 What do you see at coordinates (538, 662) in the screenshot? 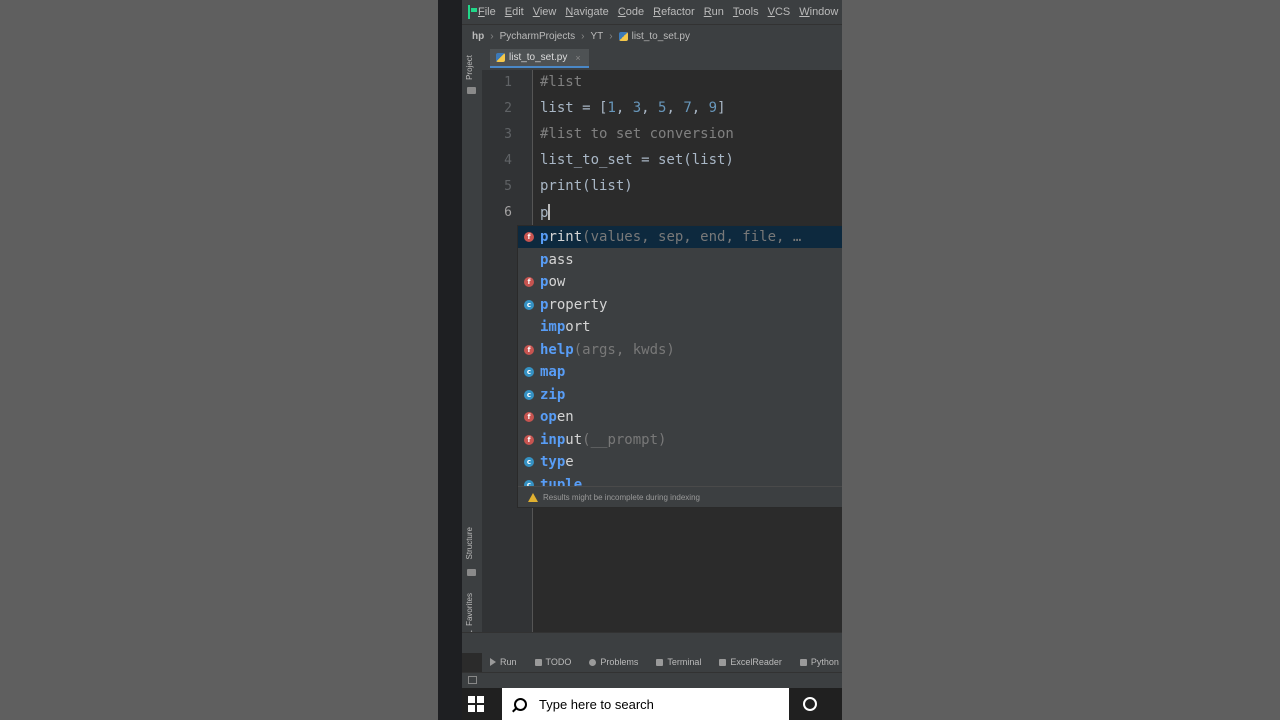
I see `list-icon` at bounding box center [538, 662].